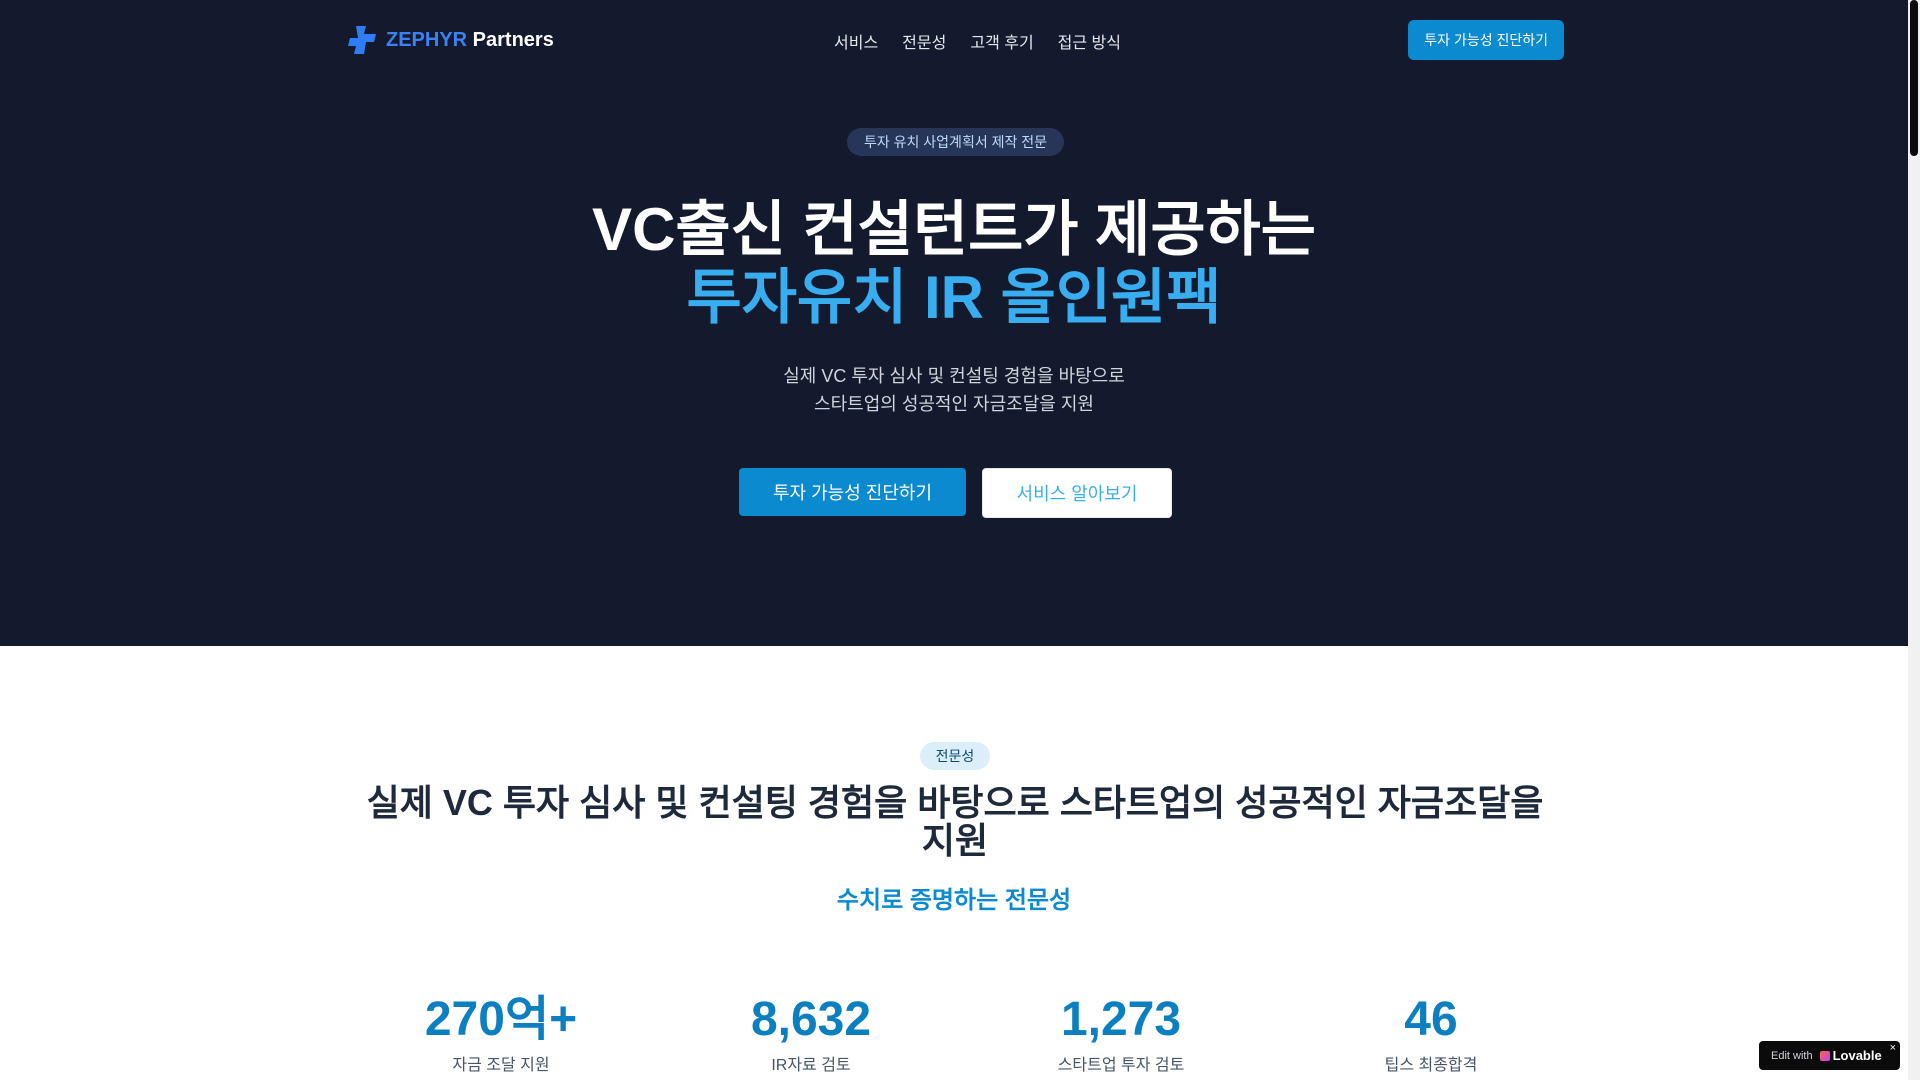  I want to click on learn-services-button: 서비스 알아보기, so click(1077, 493).